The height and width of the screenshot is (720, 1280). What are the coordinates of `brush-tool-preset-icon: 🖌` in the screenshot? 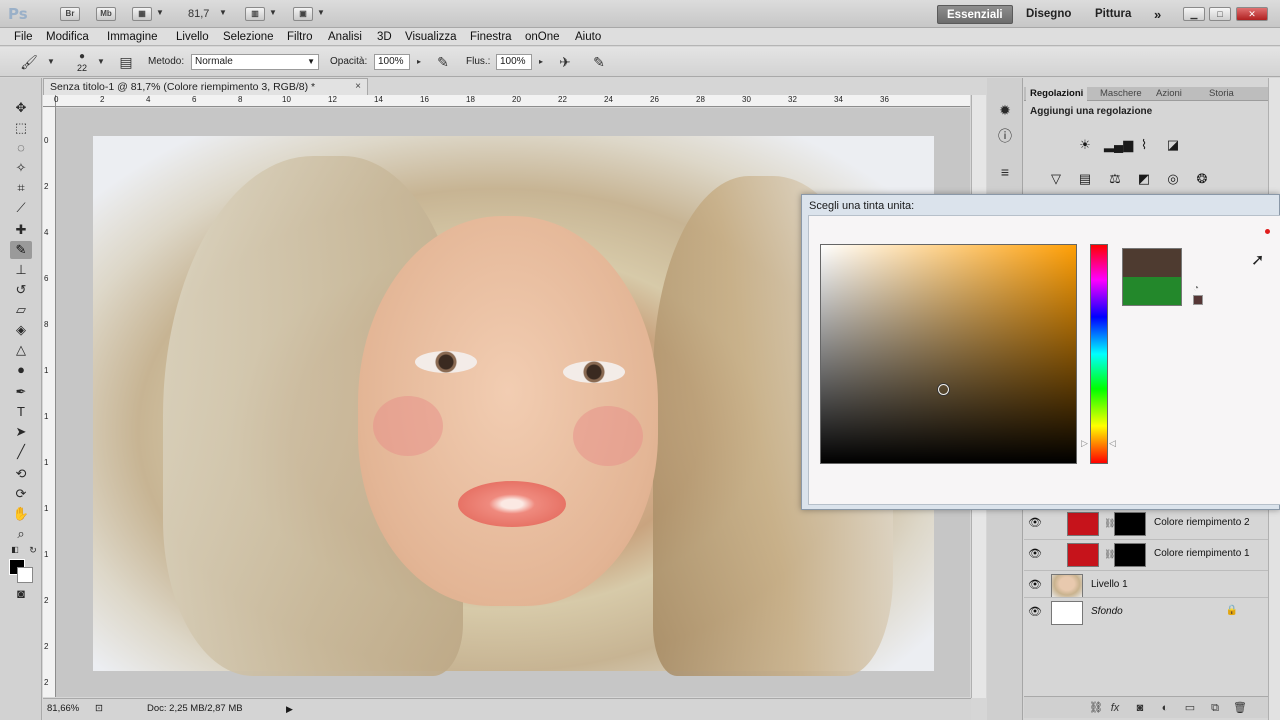 It's located at (29, 62).